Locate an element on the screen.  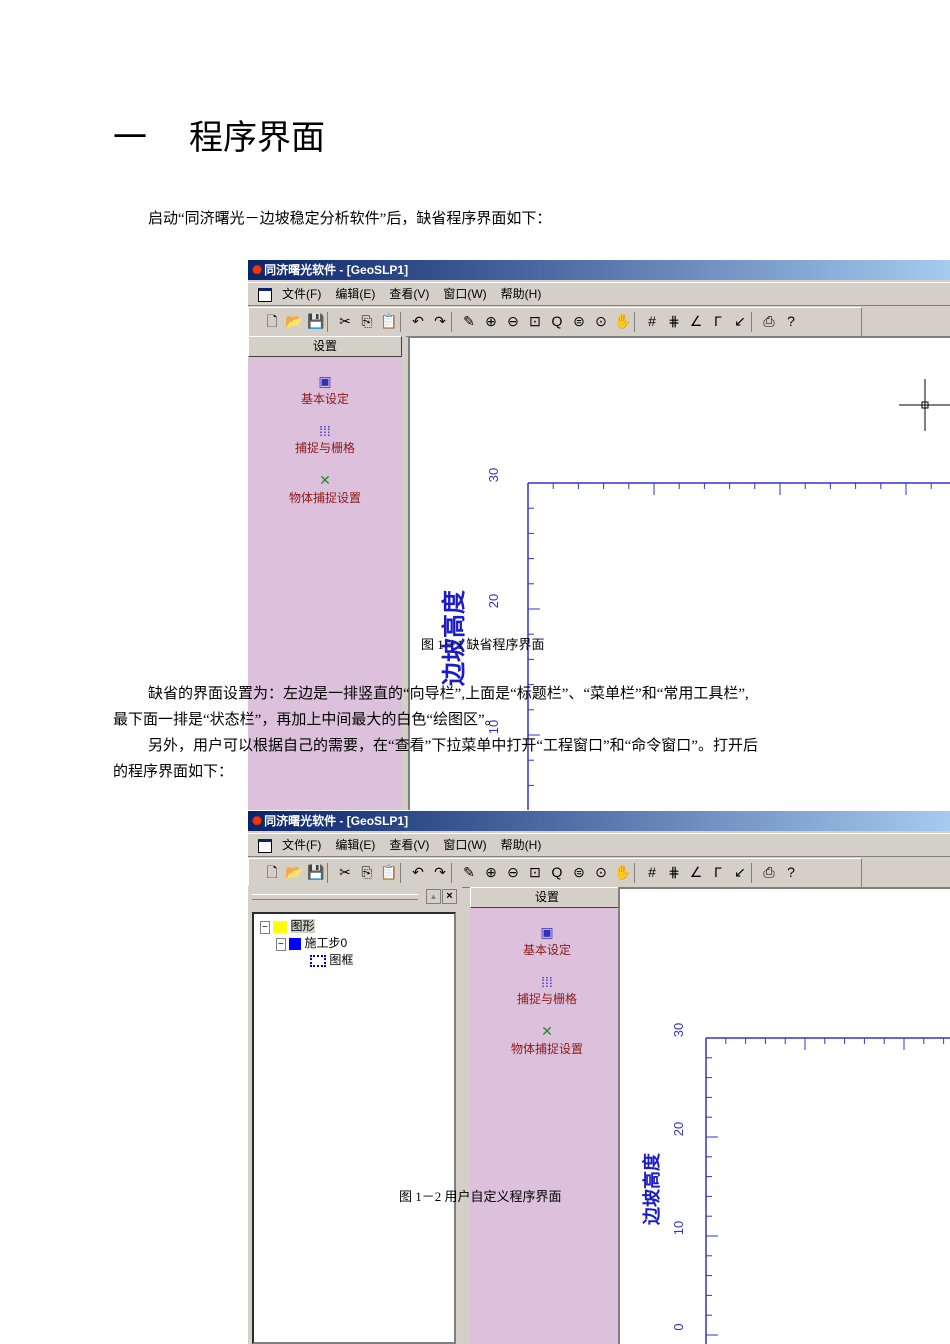
drawing-area: 30 20 10 0 边坡高度 is located at coordinates (784, 1115).